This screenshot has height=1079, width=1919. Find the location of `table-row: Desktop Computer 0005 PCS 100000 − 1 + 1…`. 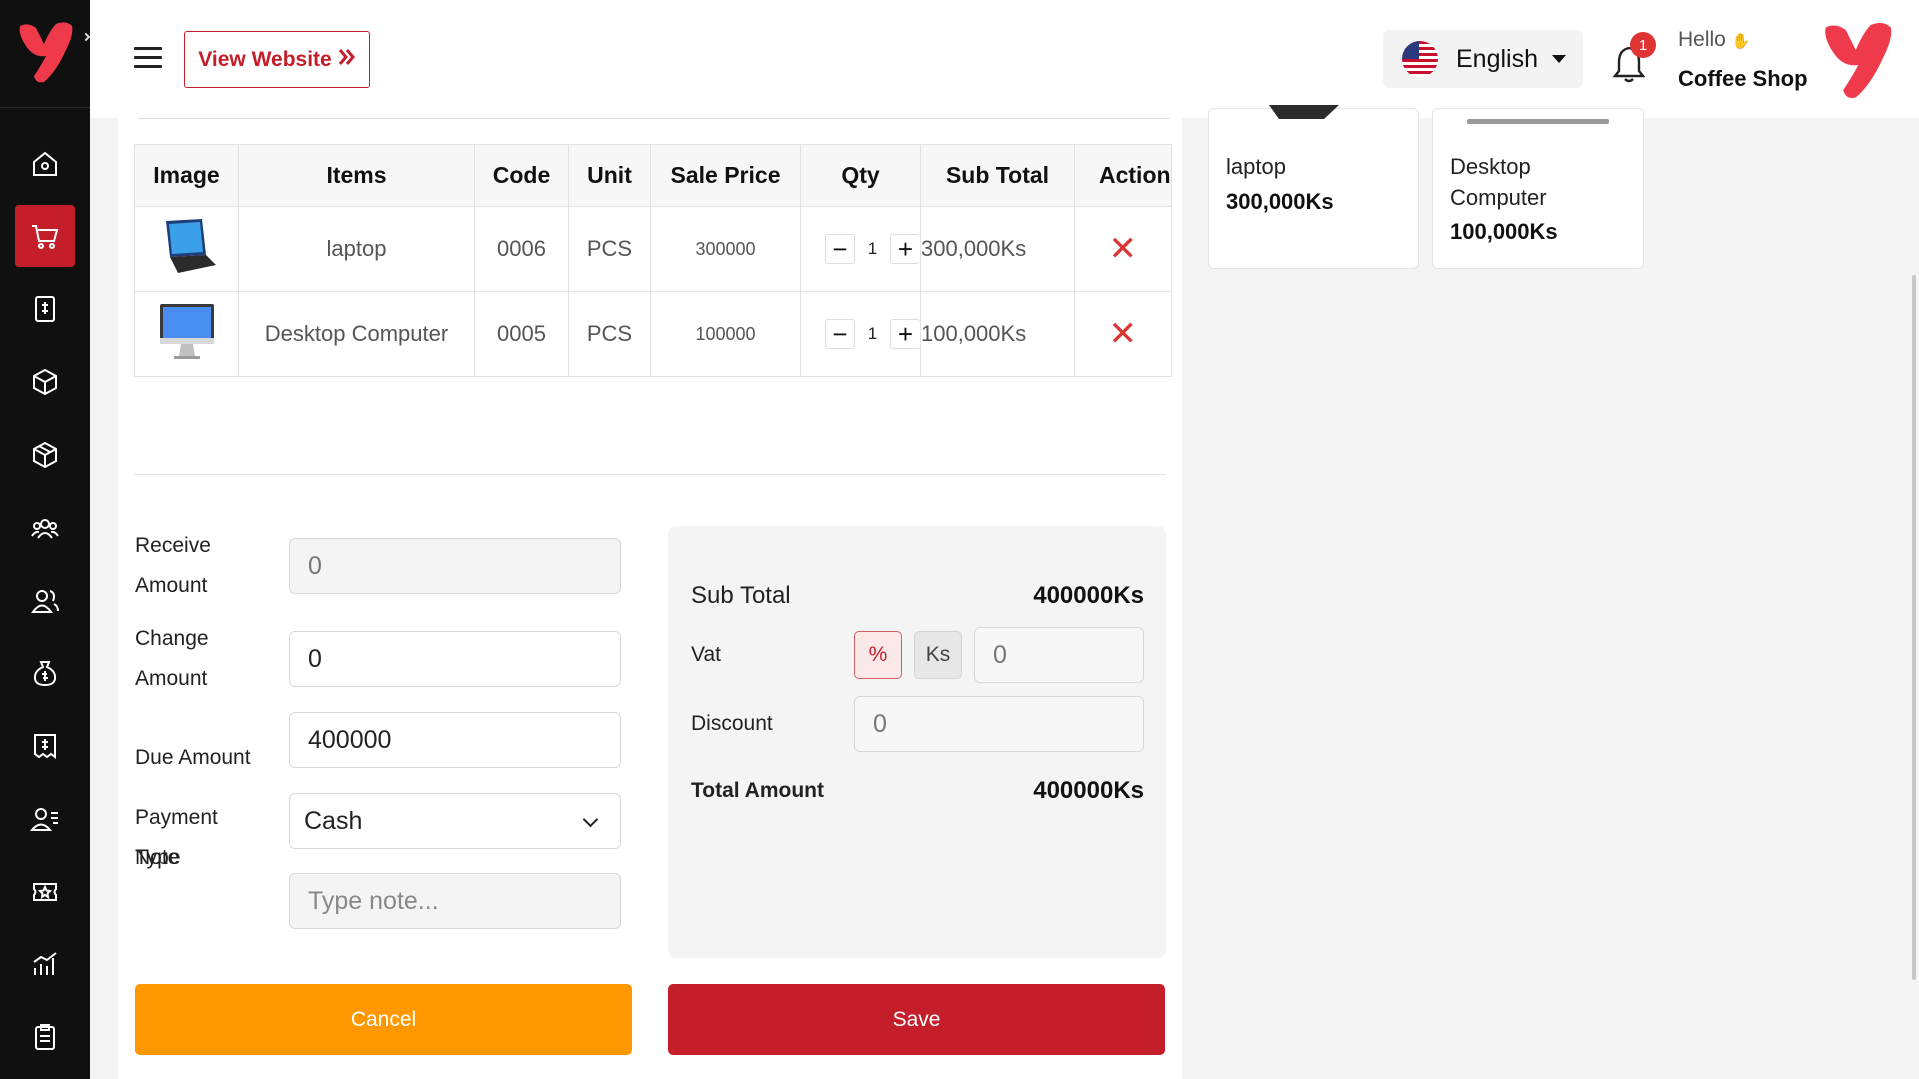

table-row: Desktop Computer 0005 PCS 100000 − 1 + 1… is located at coordinates (653, 334).